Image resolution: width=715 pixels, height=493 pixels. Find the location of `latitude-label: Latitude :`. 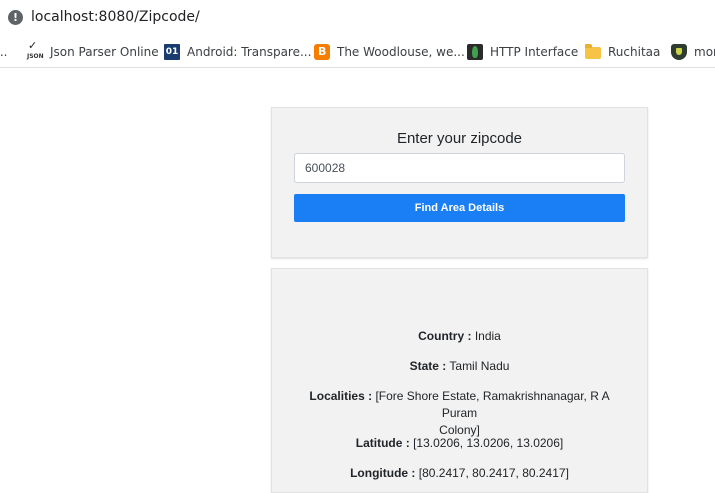

latitude-label: Latitude : is located at coordinates (382, 443).